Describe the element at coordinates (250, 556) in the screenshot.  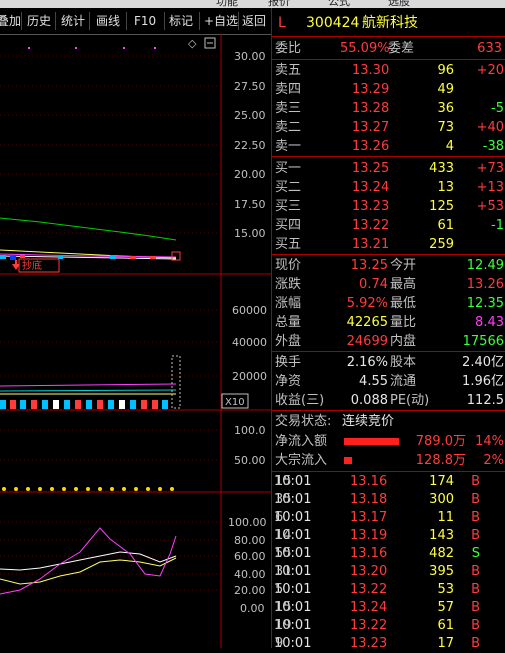
I see `osc2-tick: 60.00` at that location.